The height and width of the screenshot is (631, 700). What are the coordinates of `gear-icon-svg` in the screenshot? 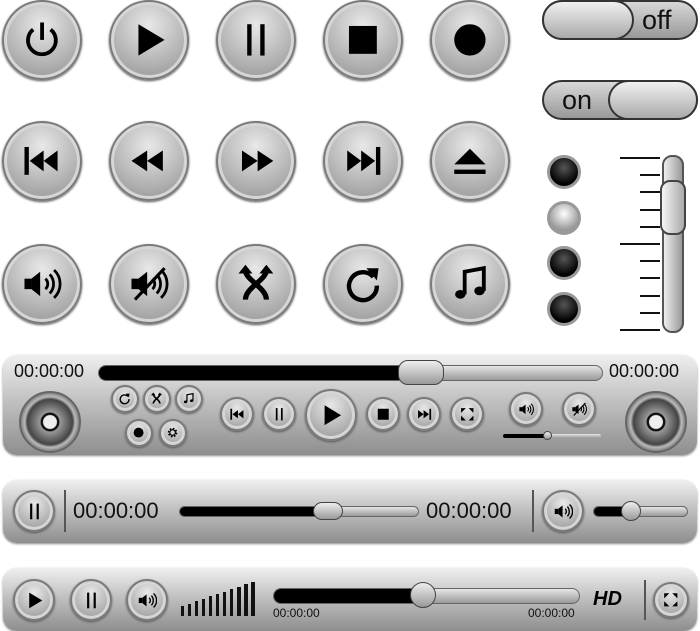 It's located at (173, 433).